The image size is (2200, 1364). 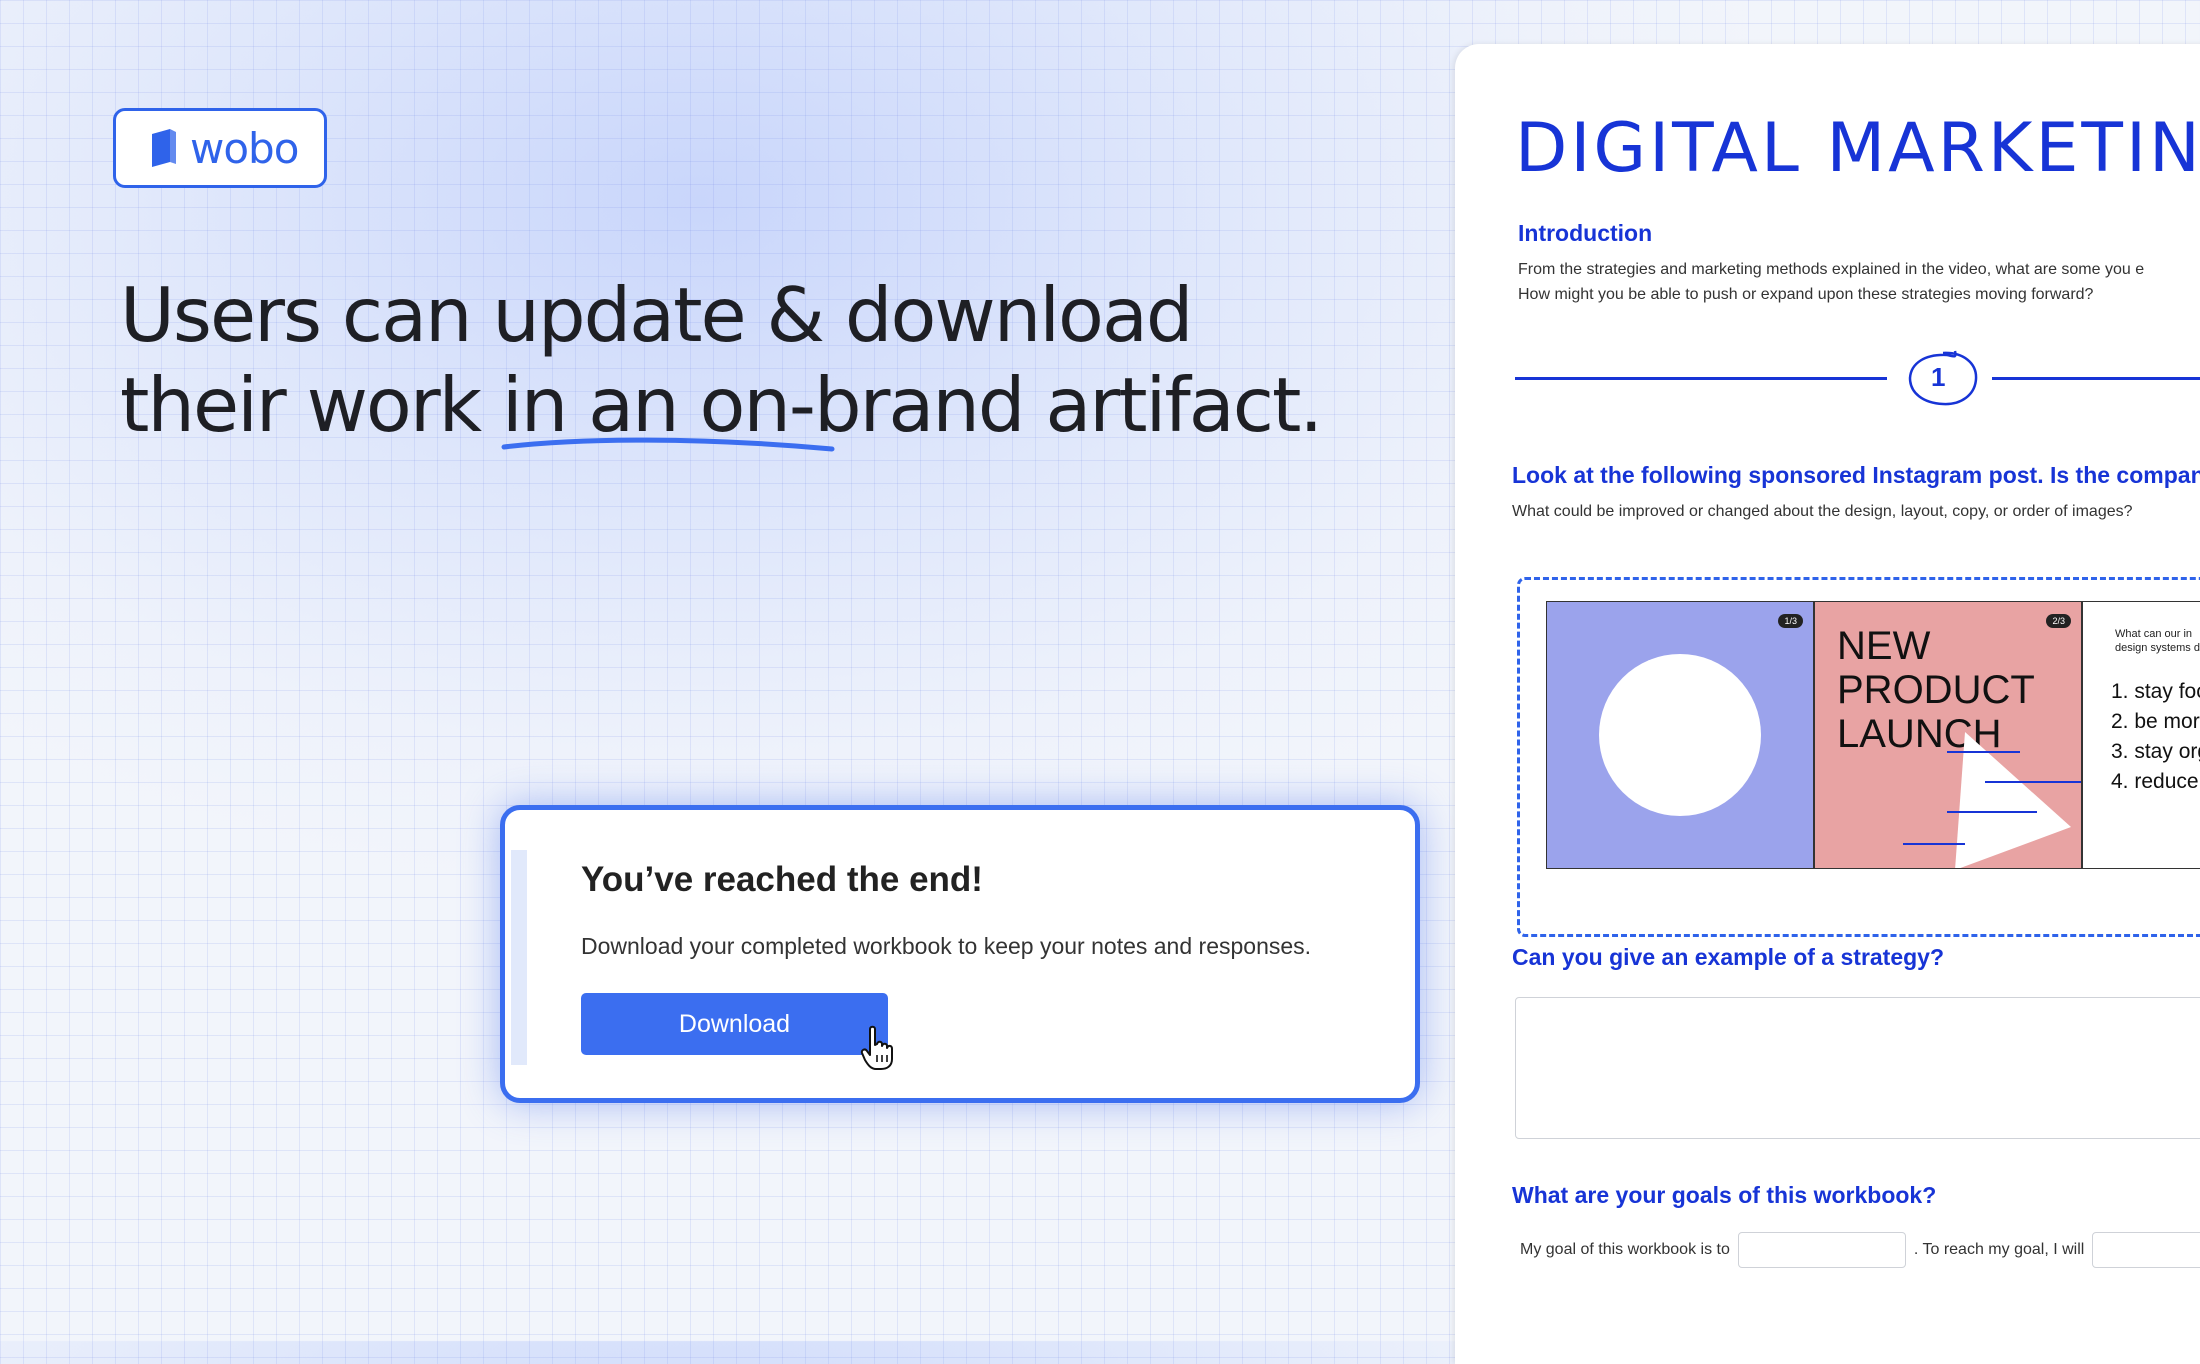 I want to click on carousel-slide-1: 1/3, so click(x=1680, y=735).